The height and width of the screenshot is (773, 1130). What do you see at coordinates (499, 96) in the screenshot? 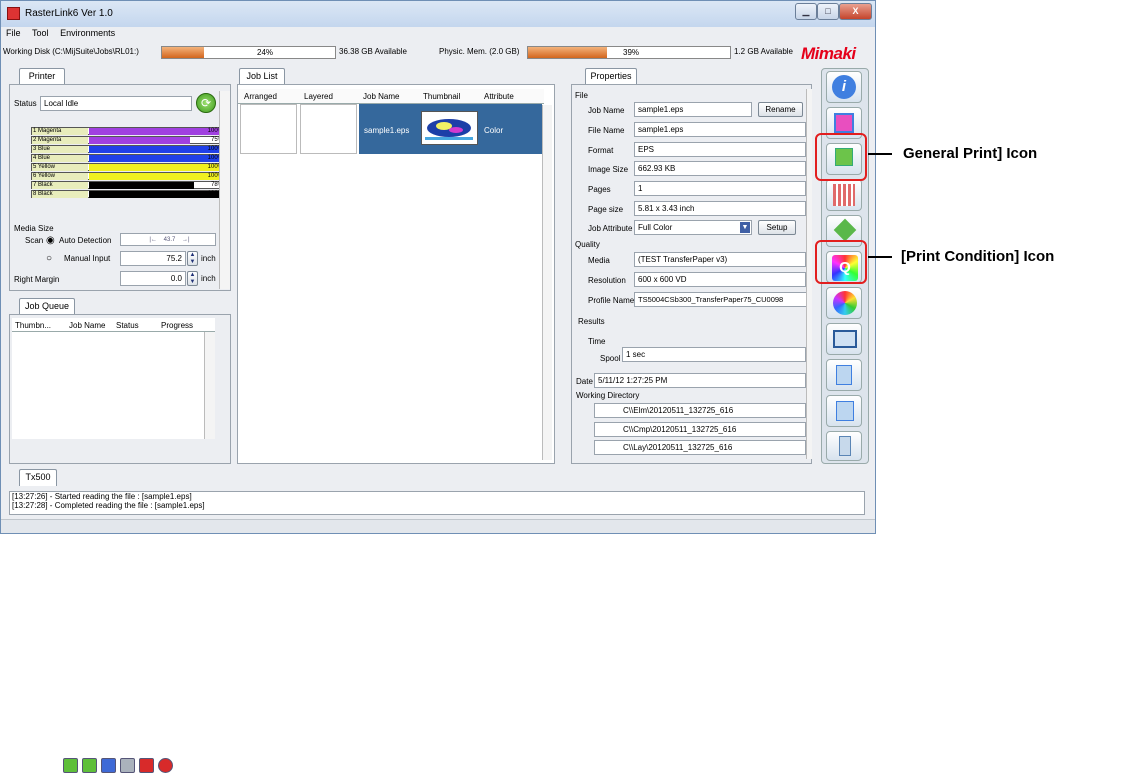
I see `col-attribute: Attribute` at bounding box center [499, 96].